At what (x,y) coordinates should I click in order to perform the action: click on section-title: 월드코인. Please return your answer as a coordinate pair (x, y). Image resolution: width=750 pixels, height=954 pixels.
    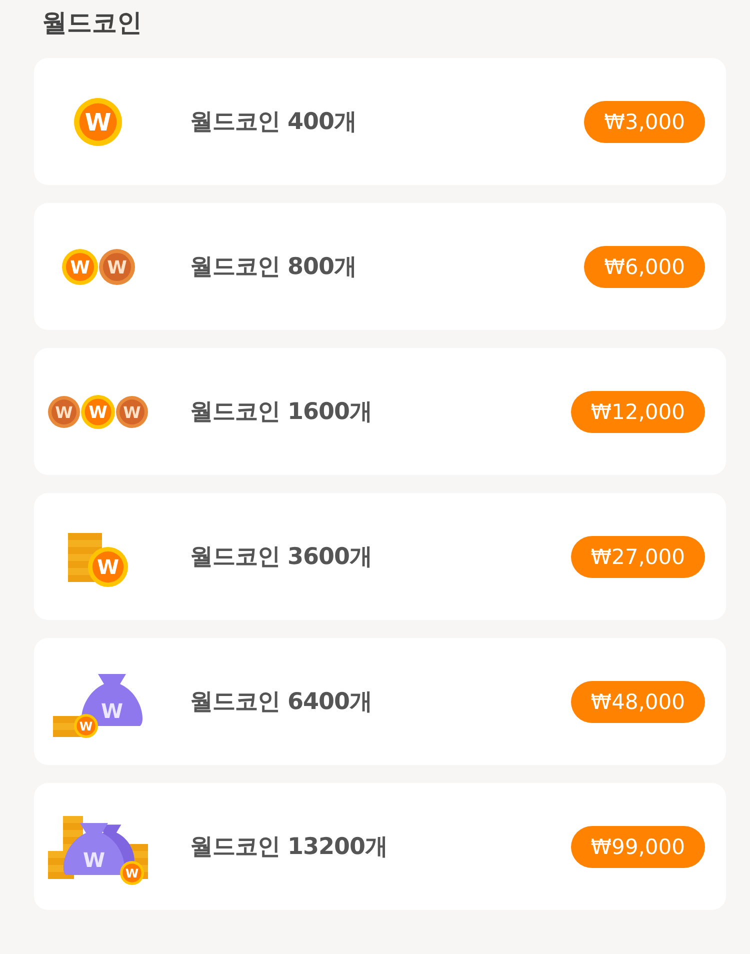
    Looking at the image, I should click on (92, 23).